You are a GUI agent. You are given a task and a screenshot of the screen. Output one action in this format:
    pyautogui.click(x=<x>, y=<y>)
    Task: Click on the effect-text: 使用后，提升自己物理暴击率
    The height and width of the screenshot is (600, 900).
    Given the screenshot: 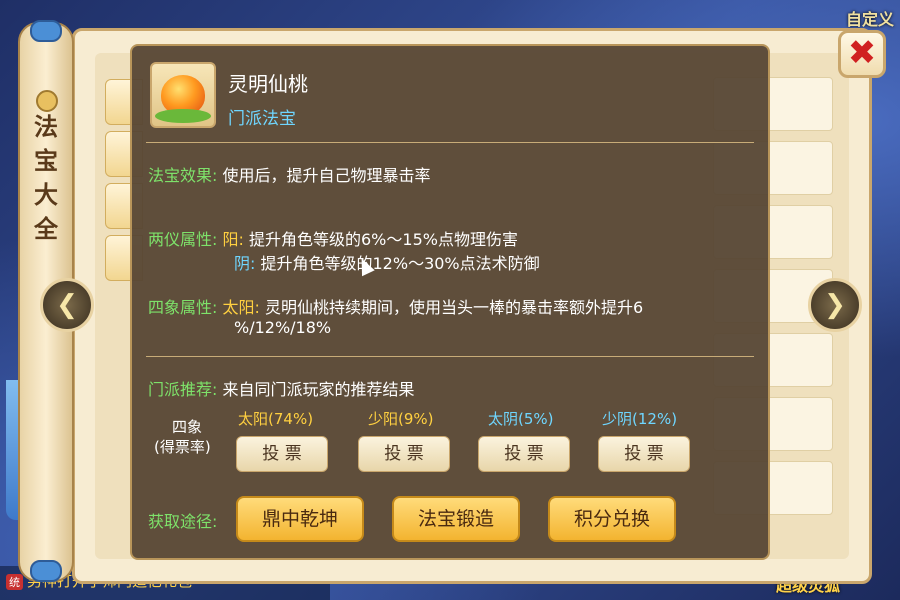 What is the action you would take?
    pyautogui.click(x=326, y=175)
    